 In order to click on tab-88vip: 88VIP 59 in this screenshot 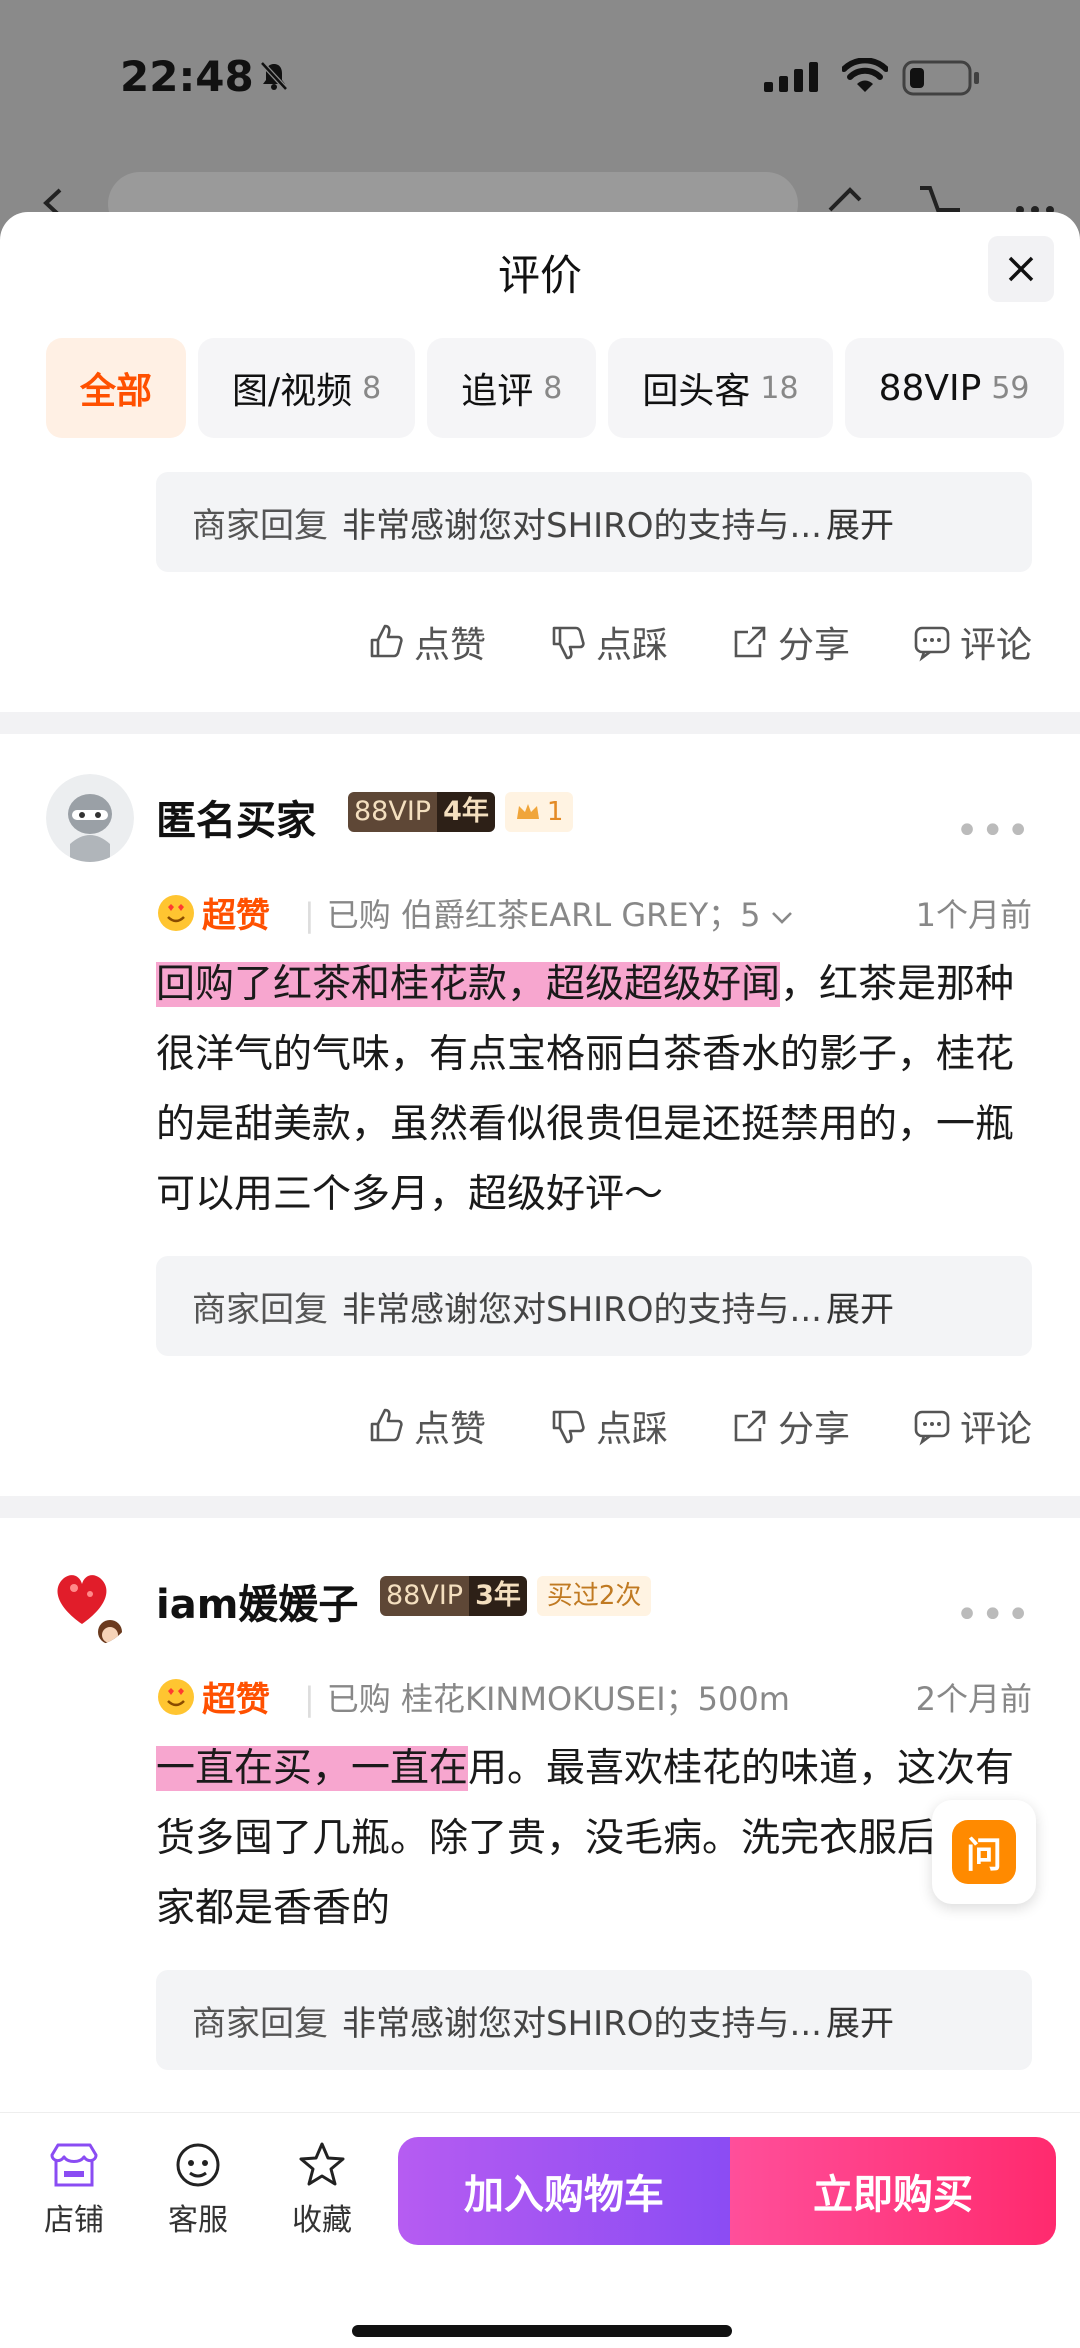, I will do `click(954, 388)`.